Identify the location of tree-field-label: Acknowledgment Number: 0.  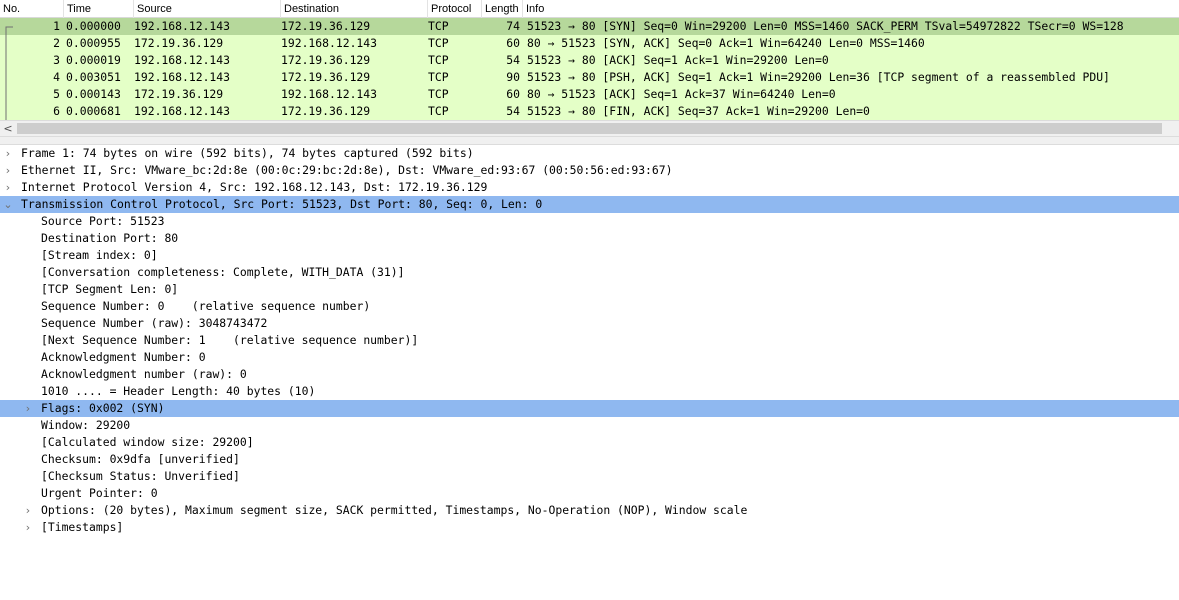
(123, 357).